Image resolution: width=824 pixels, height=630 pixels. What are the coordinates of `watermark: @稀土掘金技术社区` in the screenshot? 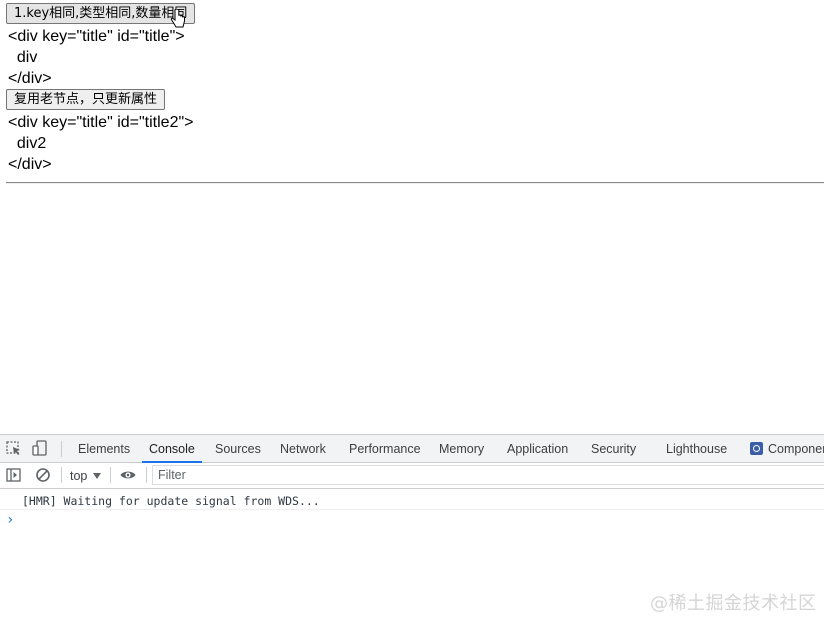 It's located at (733, 603).